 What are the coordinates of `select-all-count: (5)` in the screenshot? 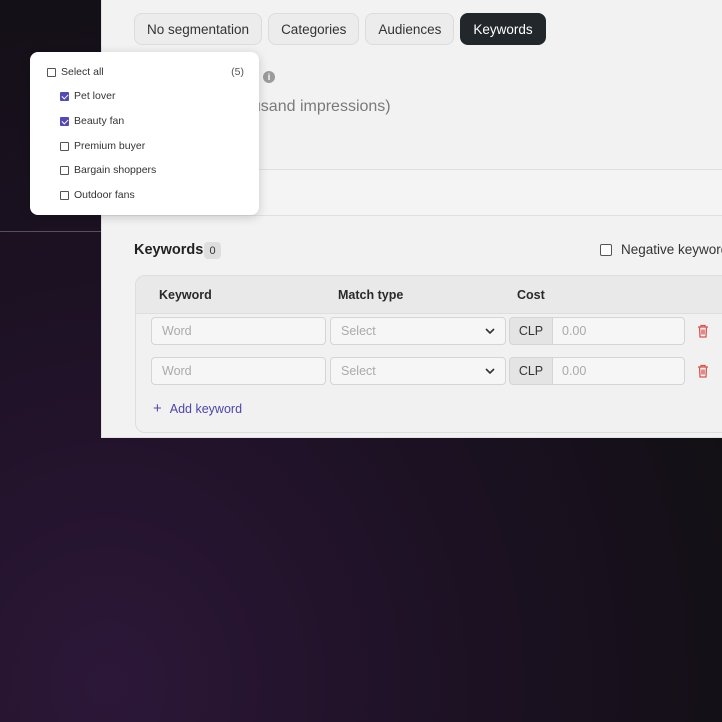 It's located at (237, 72).